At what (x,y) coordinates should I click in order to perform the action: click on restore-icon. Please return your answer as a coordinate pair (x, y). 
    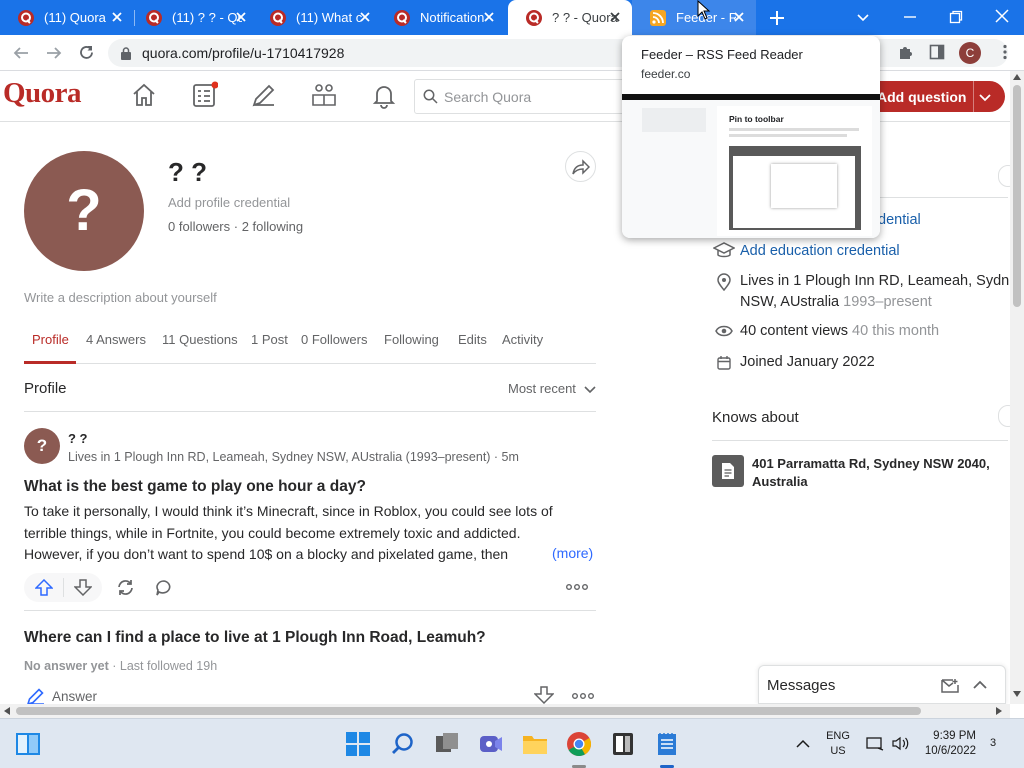
    Looking at the image, I should click on (956, 17).